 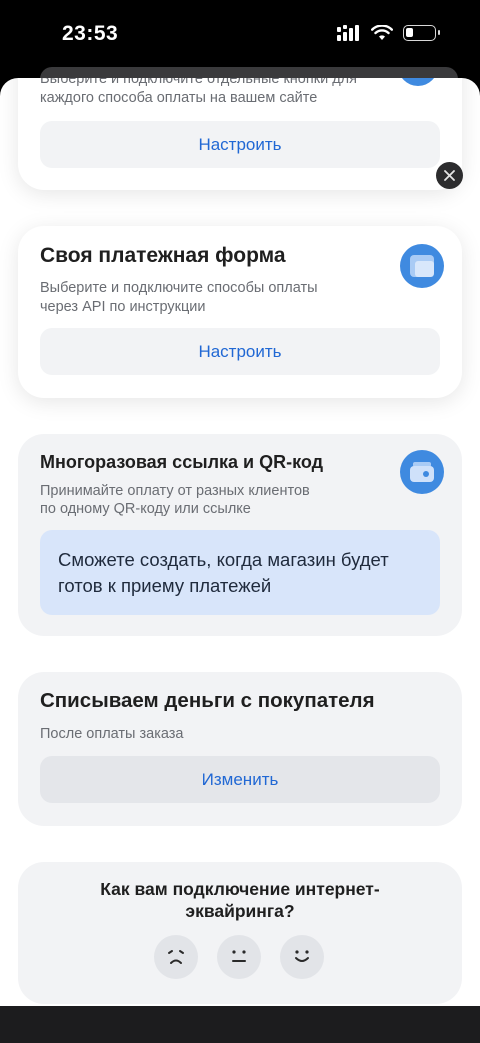 I want to click on payment-buttons-description-2: каждого способа оплаты на вашем сайте, so click(x=179, y=98).